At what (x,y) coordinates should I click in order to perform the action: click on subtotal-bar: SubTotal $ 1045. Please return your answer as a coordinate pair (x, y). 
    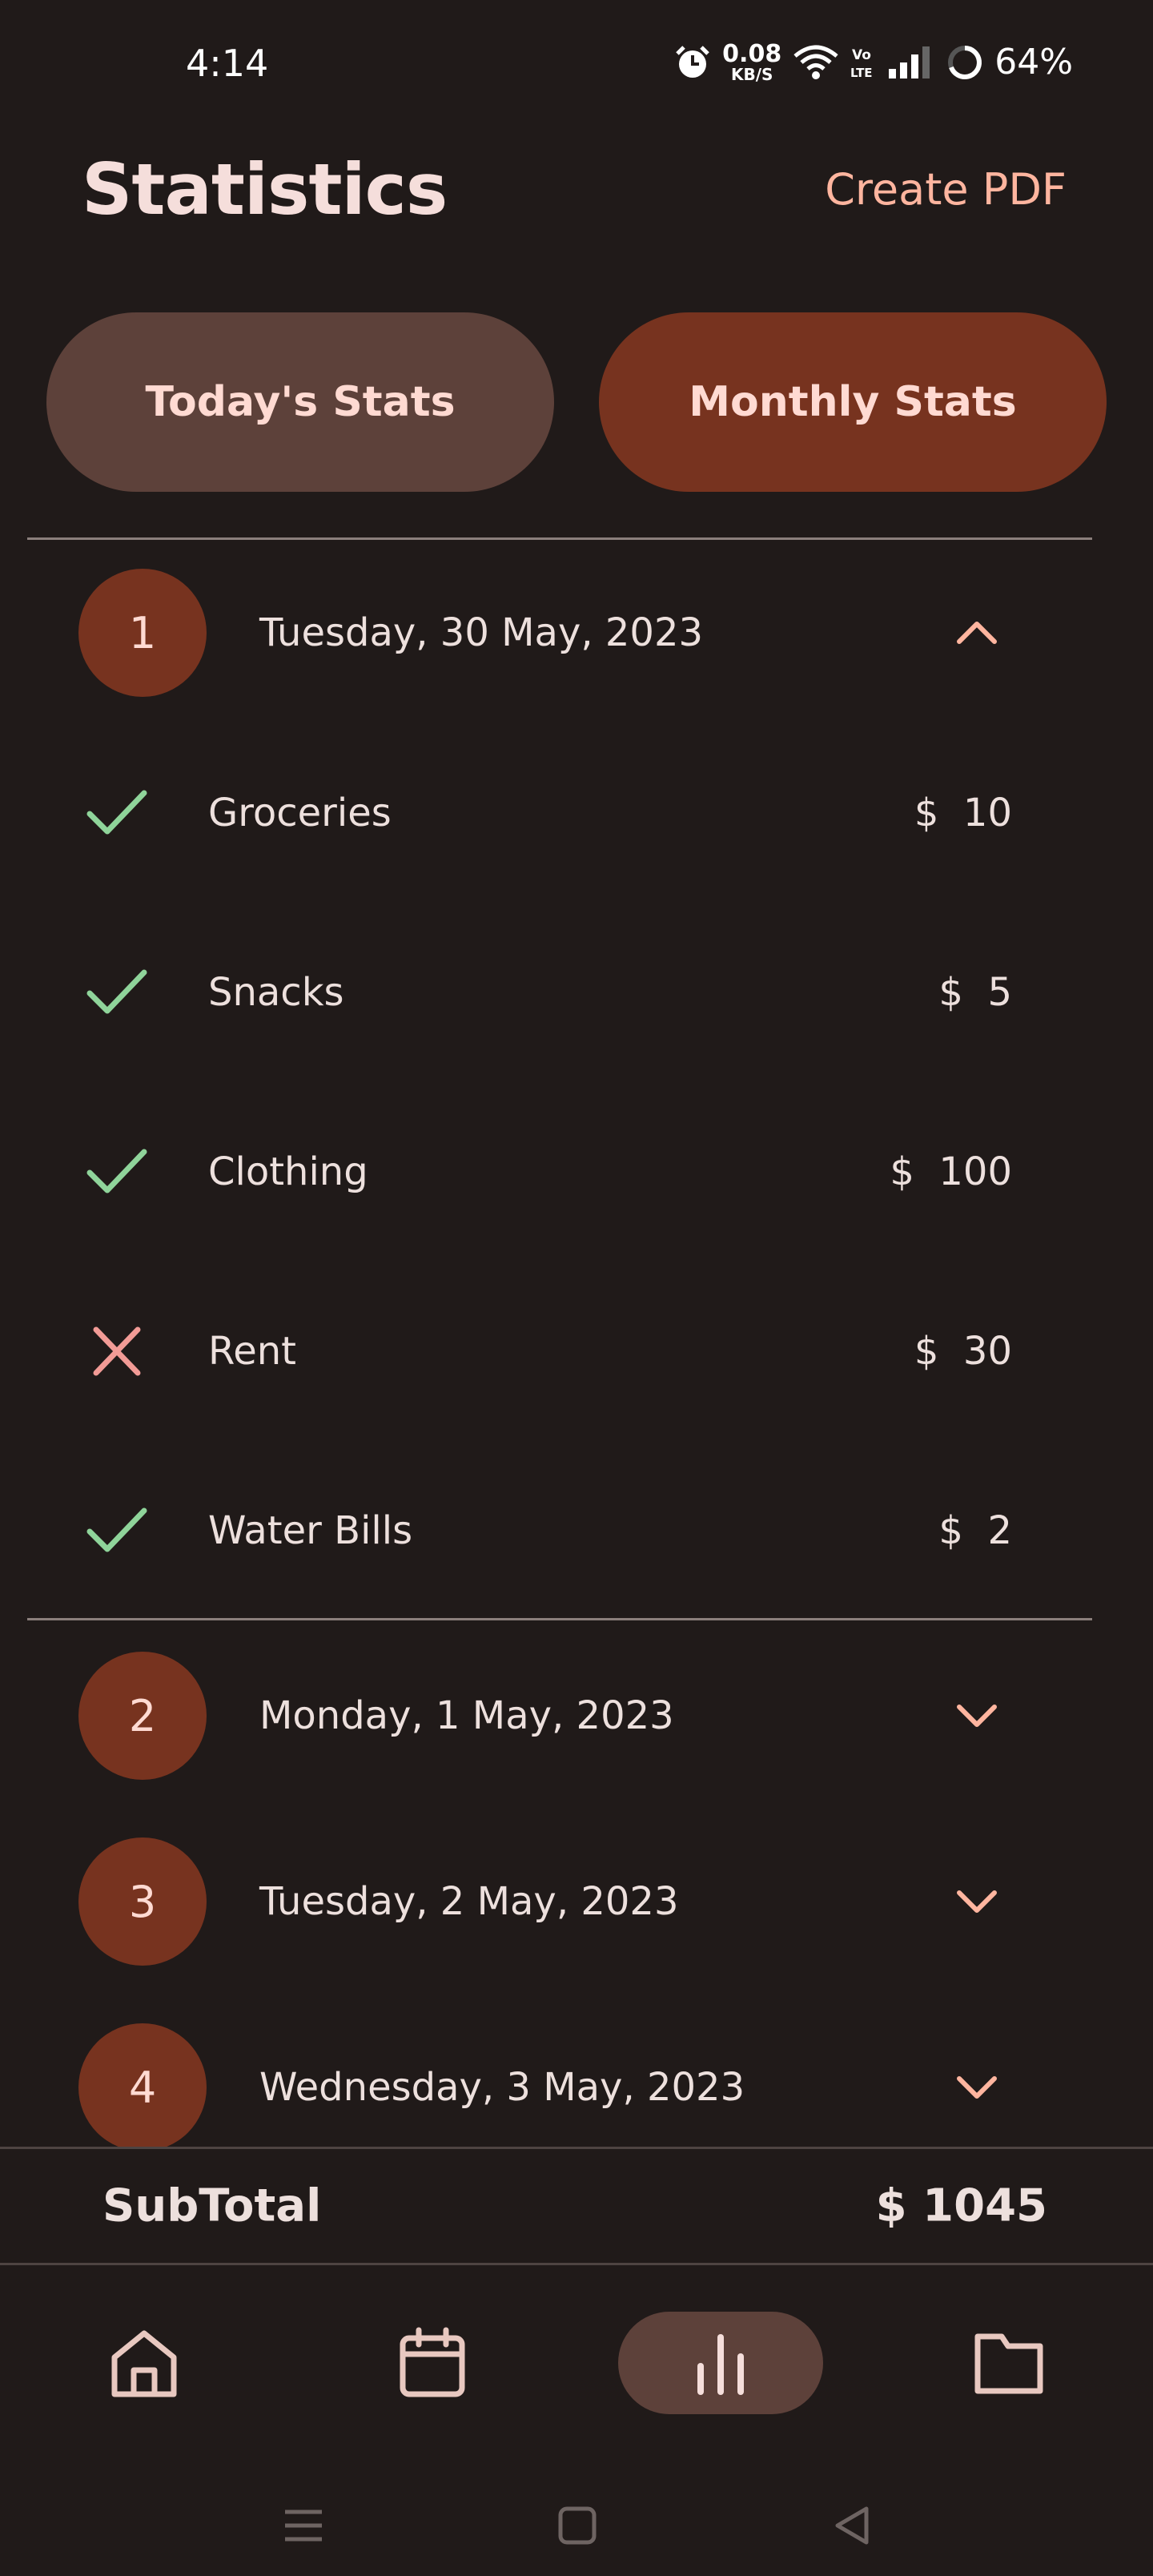
    Looking at the image, I should click on (576, 2206).